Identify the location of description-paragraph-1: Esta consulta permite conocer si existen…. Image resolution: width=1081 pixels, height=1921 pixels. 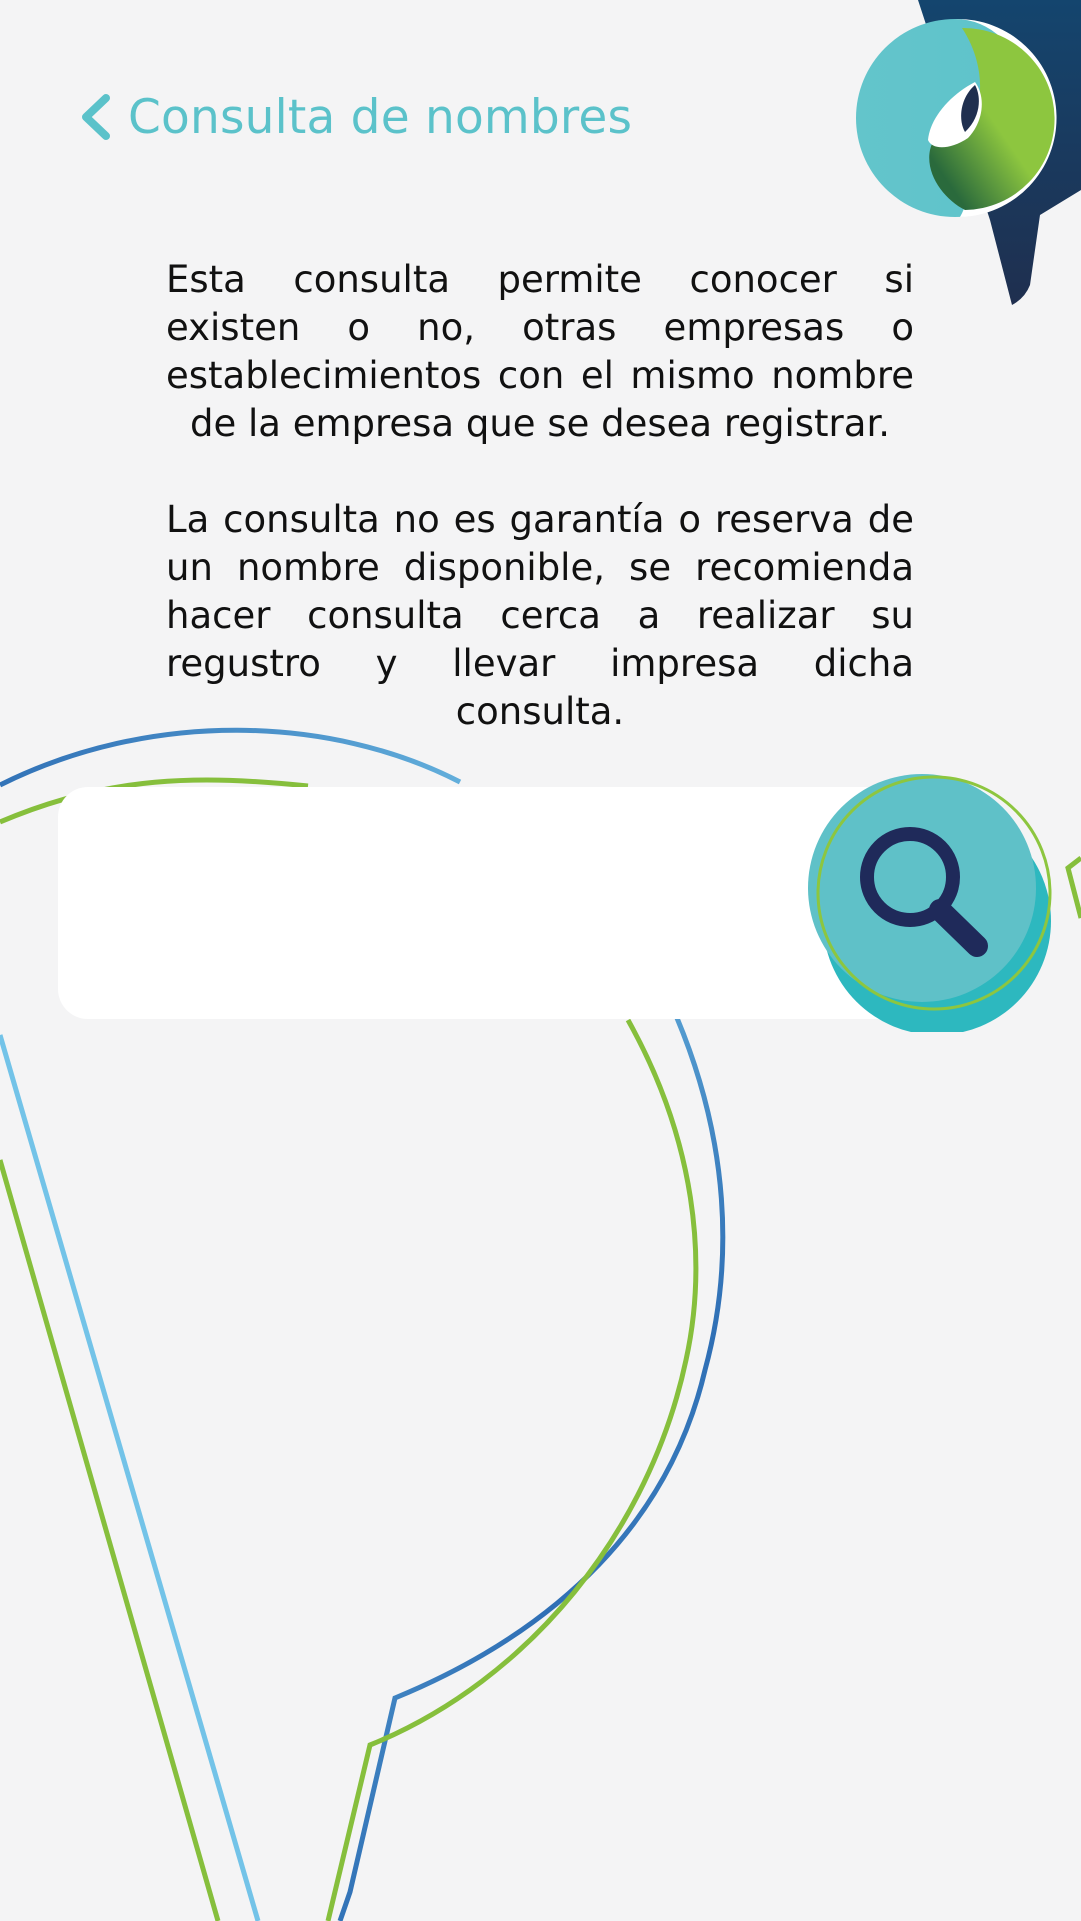
(540, 351).